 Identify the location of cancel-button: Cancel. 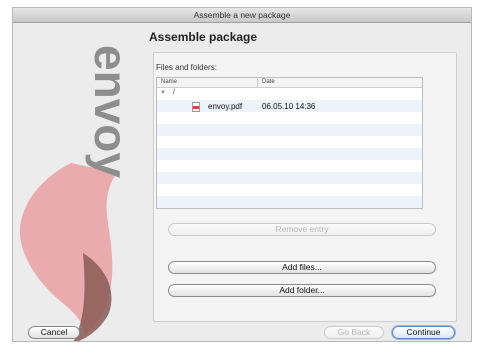
(54, 332).